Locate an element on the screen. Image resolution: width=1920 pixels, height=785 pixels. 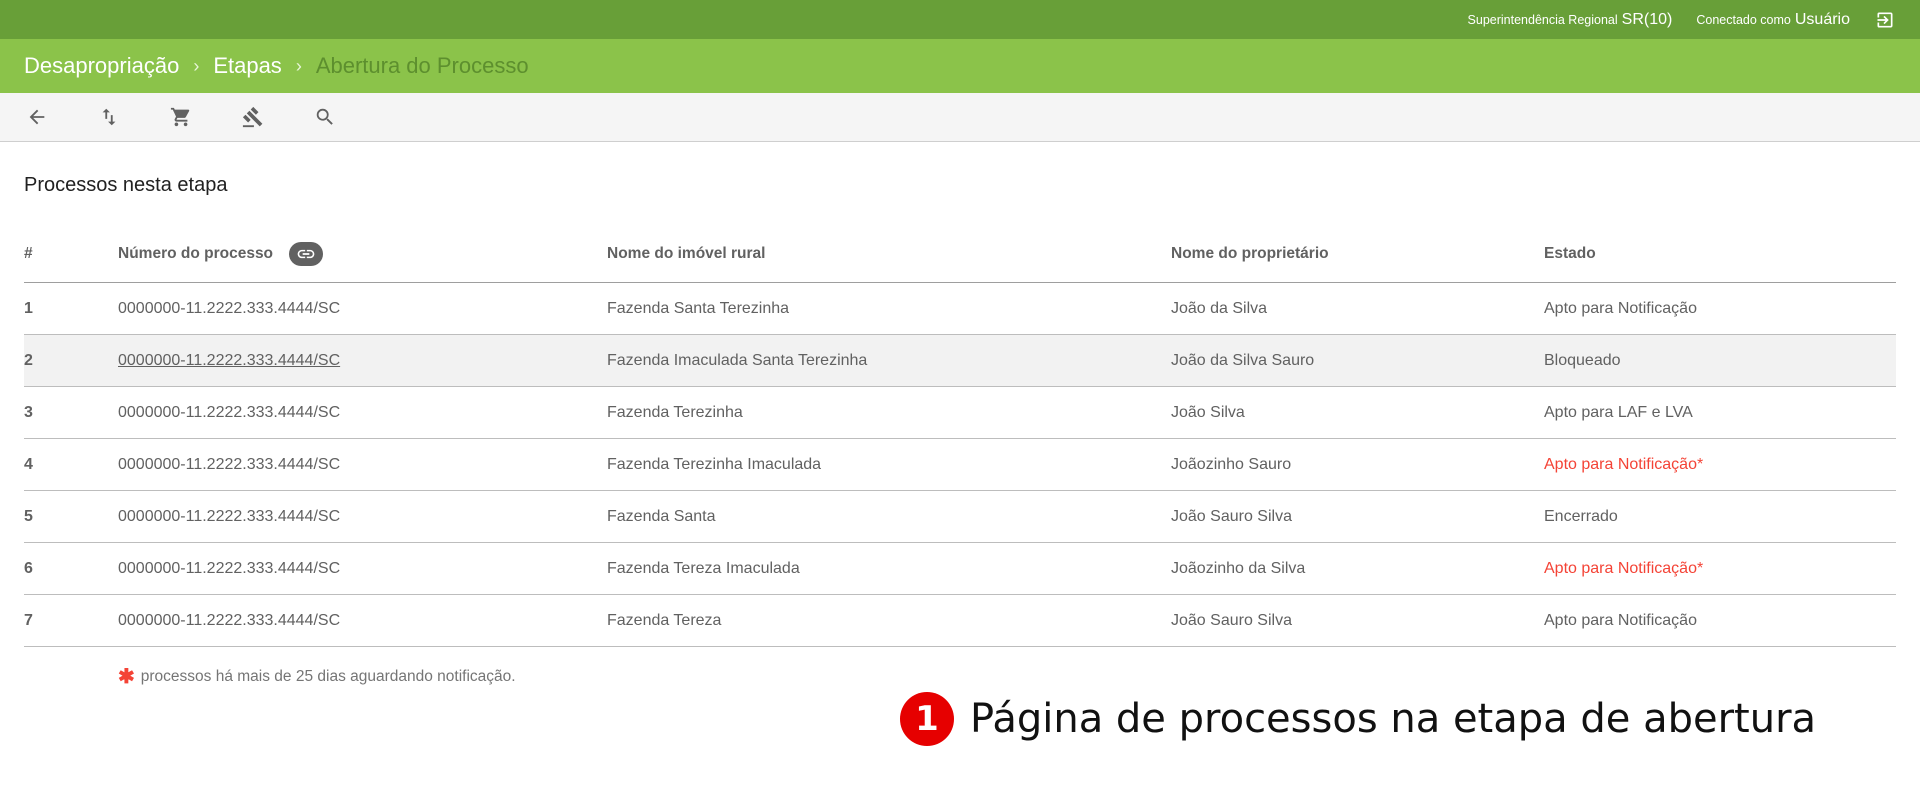
header-estado: Estado is located at coordinates (1720, 254).